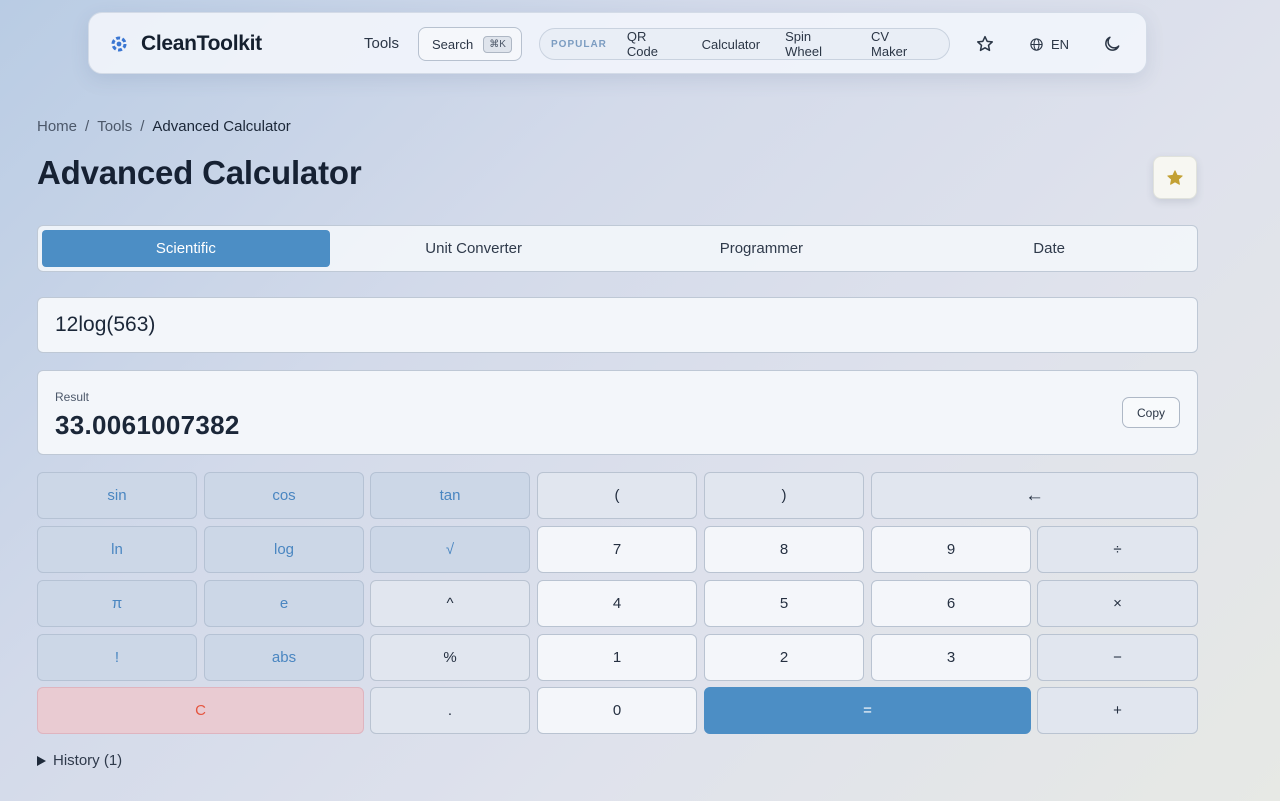  I want to click on language-code: EN, so click(1060, 44).